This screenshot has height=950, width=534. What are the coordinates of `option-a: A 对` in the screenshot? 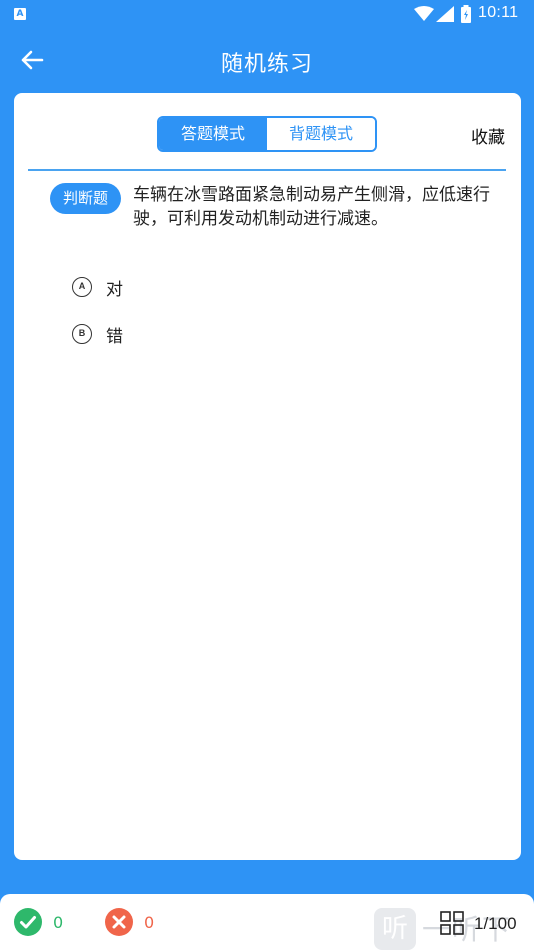 It's located at (97, 287).